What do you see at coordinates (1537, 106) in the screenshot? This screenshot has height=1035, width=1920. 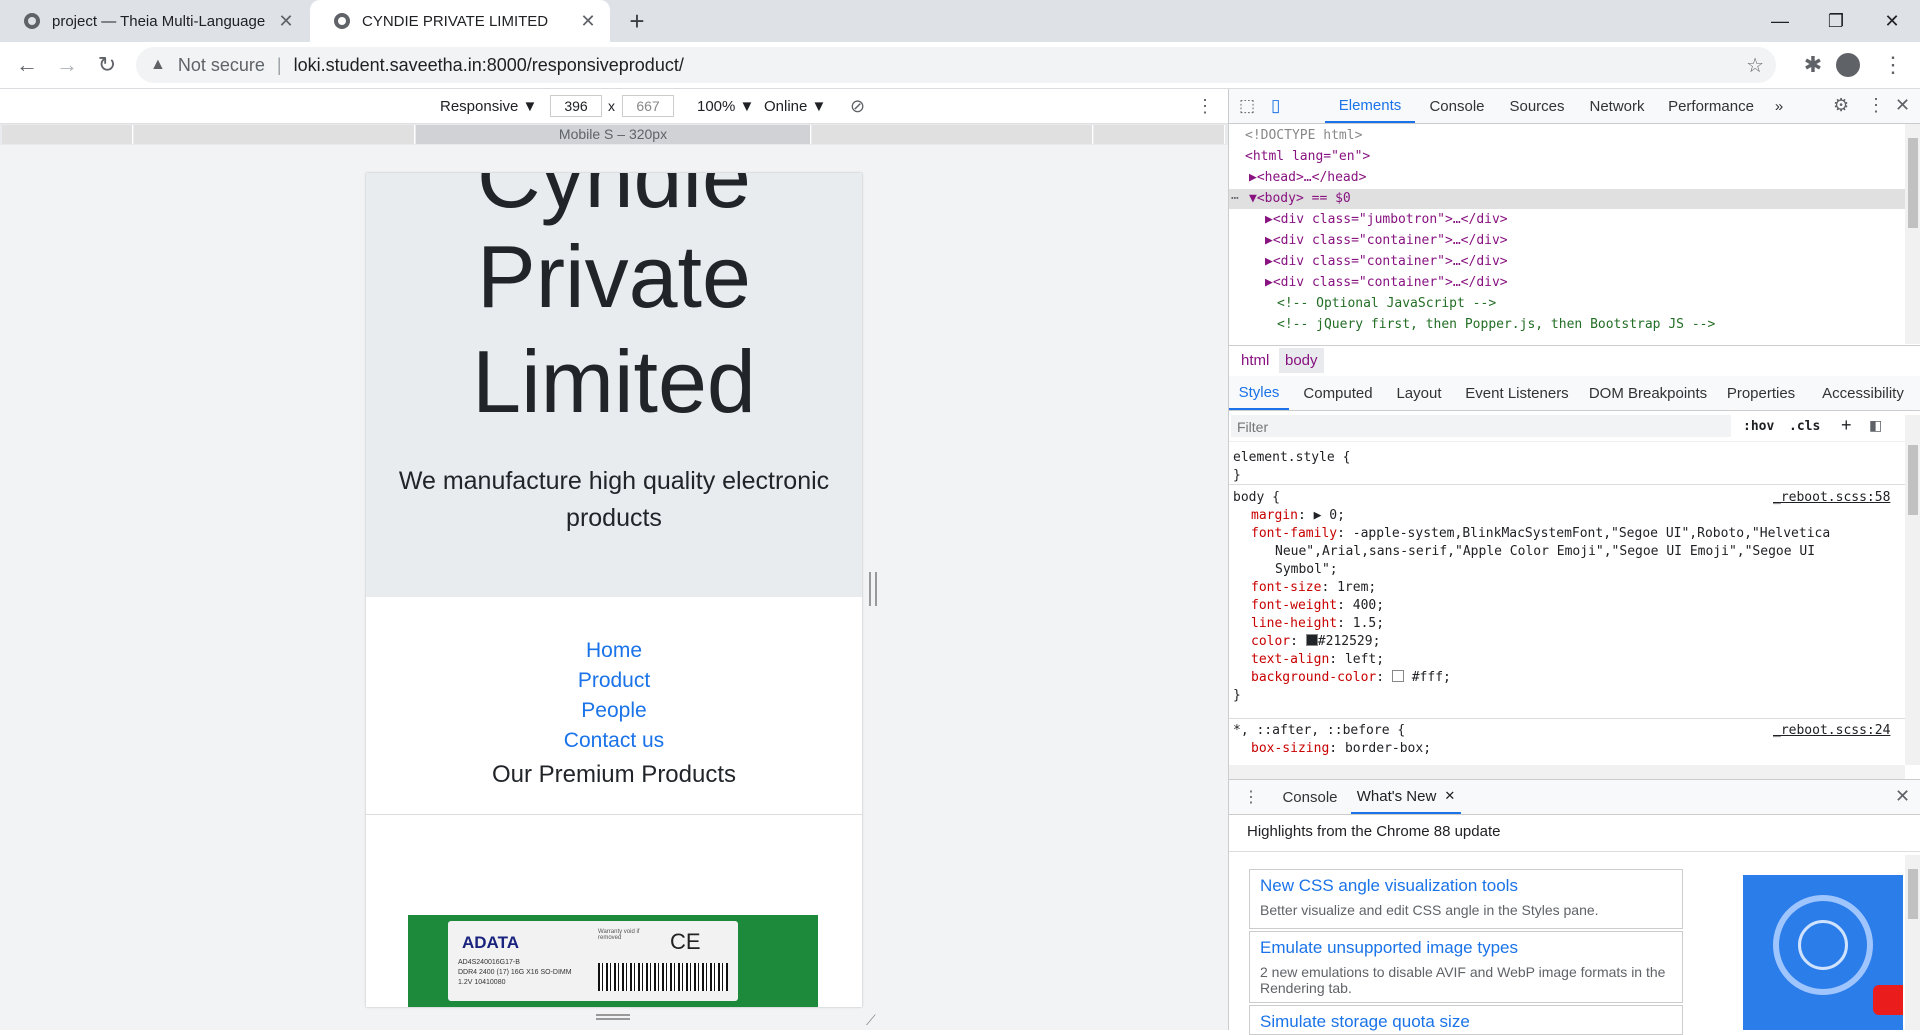 I see `tab-sources: Sources` at bounding box center [1537, 106].